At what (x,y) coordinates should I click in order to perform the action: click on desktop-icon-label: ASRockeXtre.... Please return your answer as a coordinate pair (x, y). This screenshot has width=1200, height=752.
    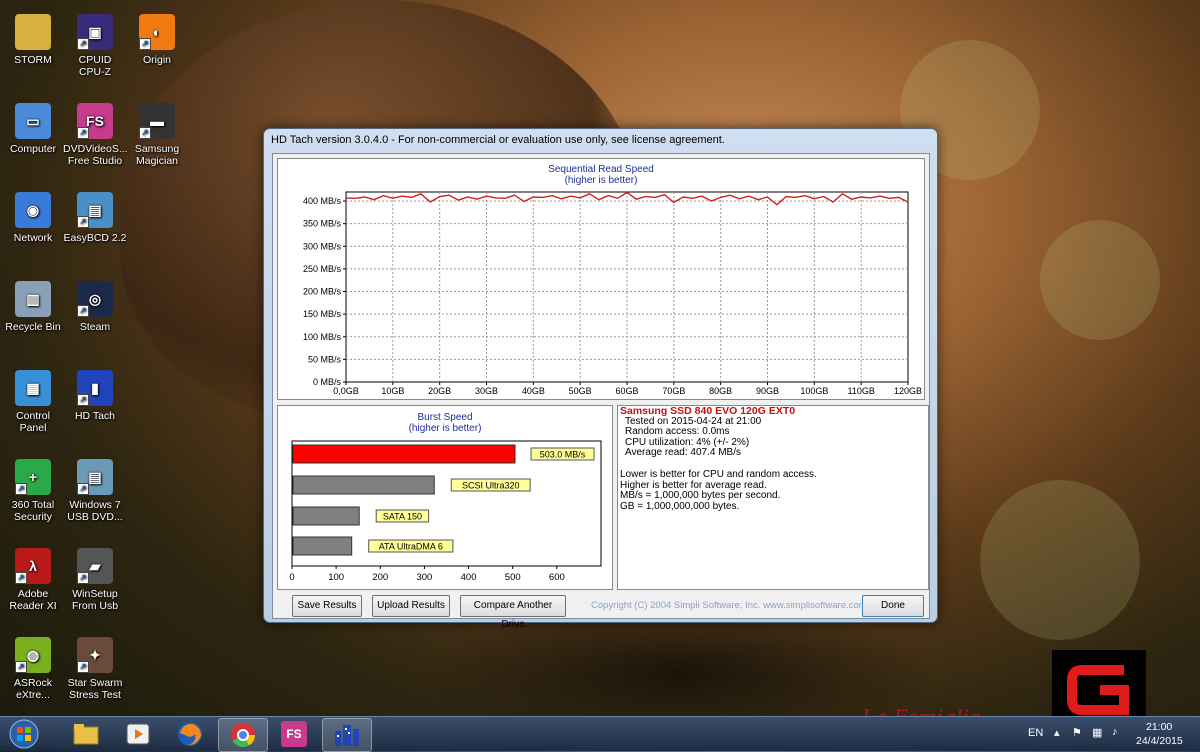
    Looking at the image, I should click on (33, 689).